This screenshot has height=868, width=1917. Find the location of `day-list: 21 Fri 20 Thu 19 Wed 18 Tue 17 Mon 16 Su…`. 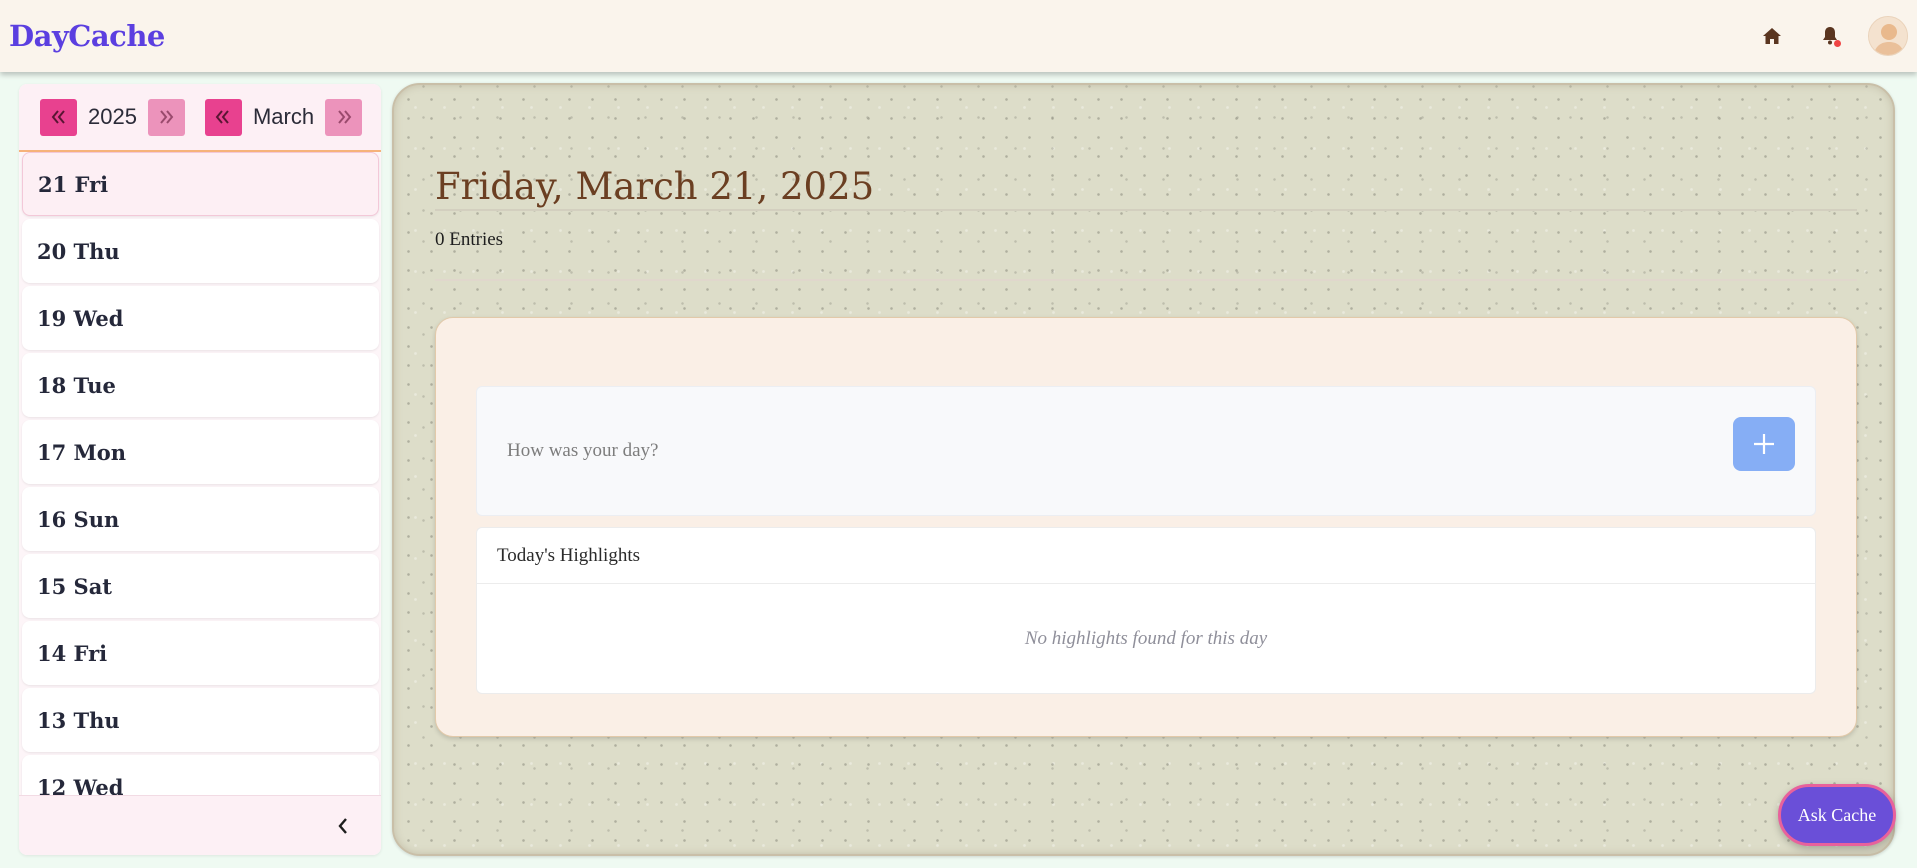

day-list: 21 Fri 20 Thu 19 Wed 18 Tue 17 Mon 16 Su… is located at coordinates (200, 473).